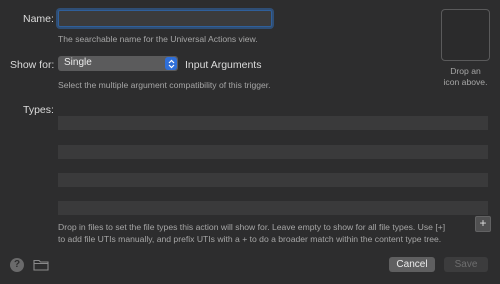 The height and width of the screenshot is (284, 500). What do you see at coordinates (118, 63) in the screenshot?
I see `show-for-popup: Single` at bounding box center [118, 63].